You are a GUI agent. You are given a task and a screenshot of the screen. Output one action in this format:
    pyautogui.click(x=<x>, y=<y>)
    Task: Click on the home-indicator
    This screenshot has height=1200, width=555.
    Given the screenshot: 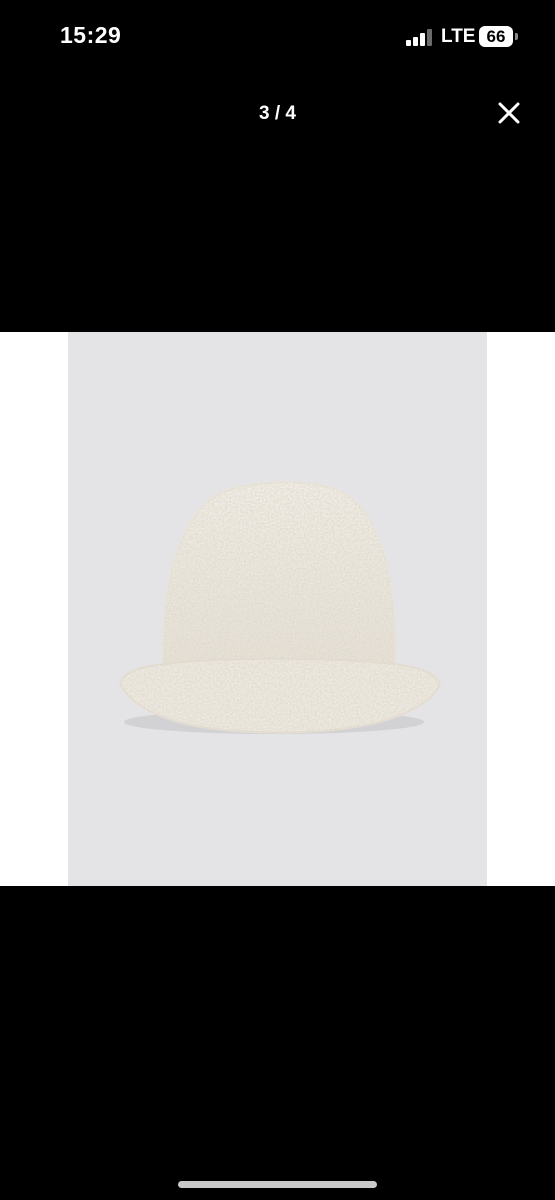 What is the action you would take?
    pyautogui.click(x=277, y=1184)
    